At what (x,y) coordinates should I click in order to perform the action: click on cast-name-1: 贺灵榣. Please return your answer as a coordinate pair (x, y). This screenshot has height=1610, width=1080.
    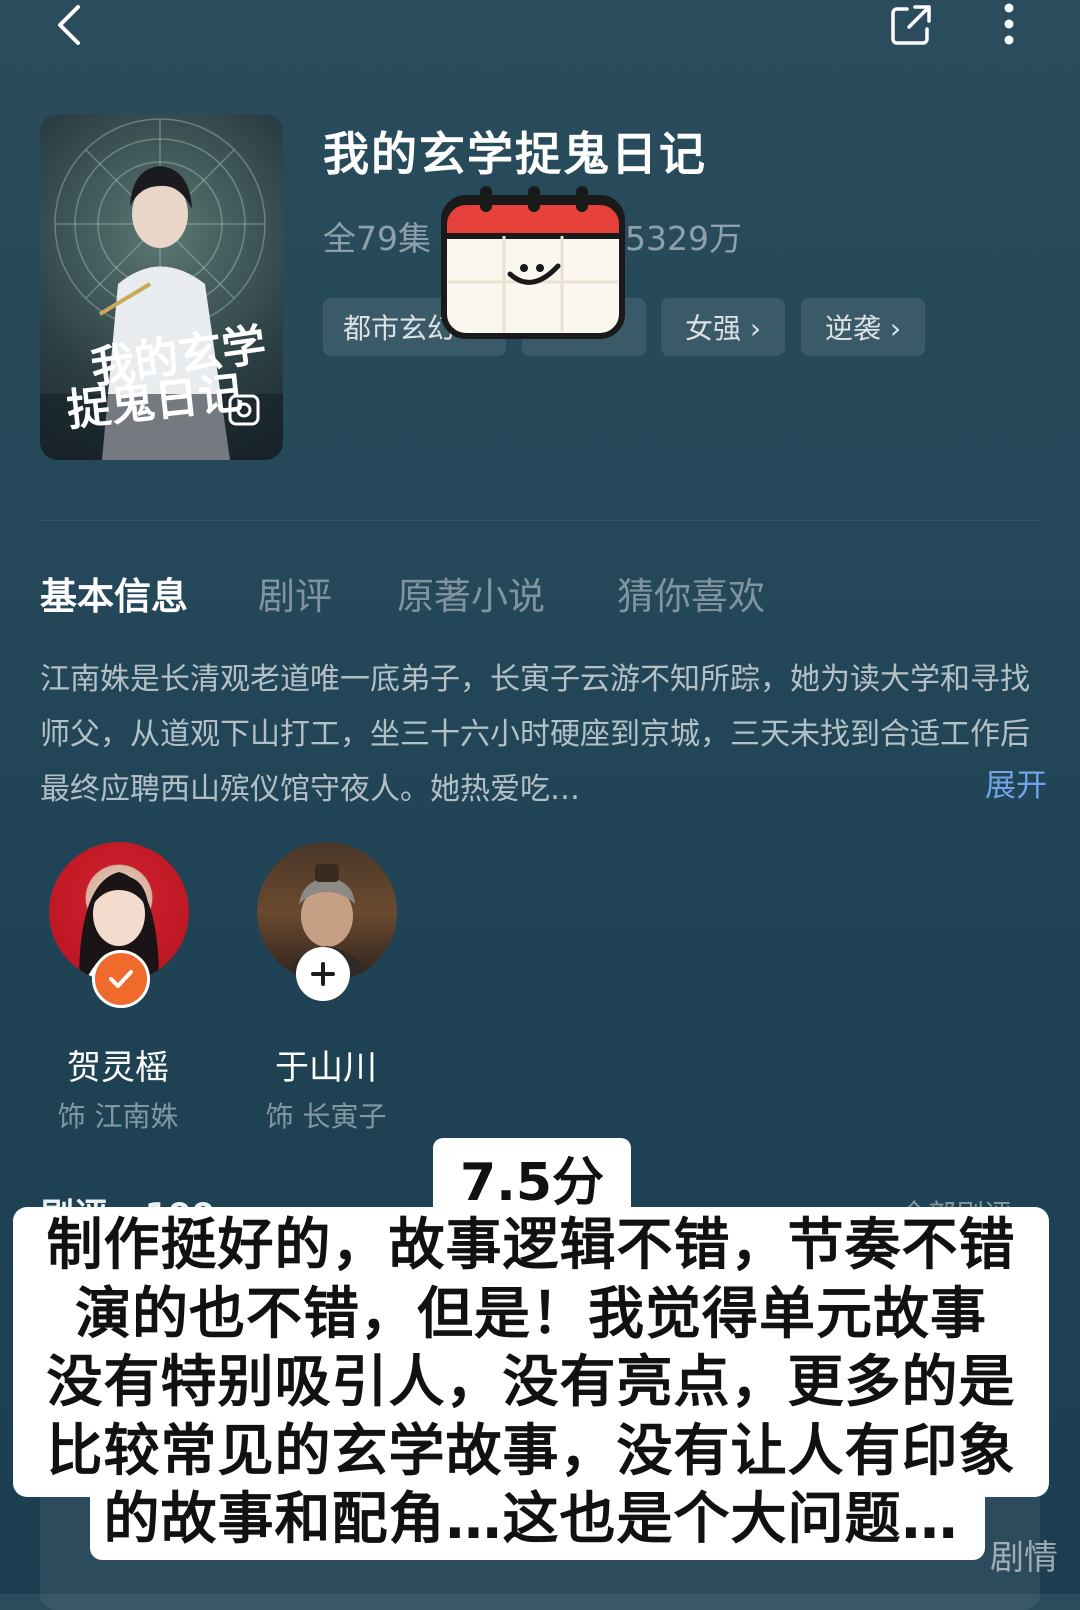
    Looking at the image, I should click on (118, 1064).